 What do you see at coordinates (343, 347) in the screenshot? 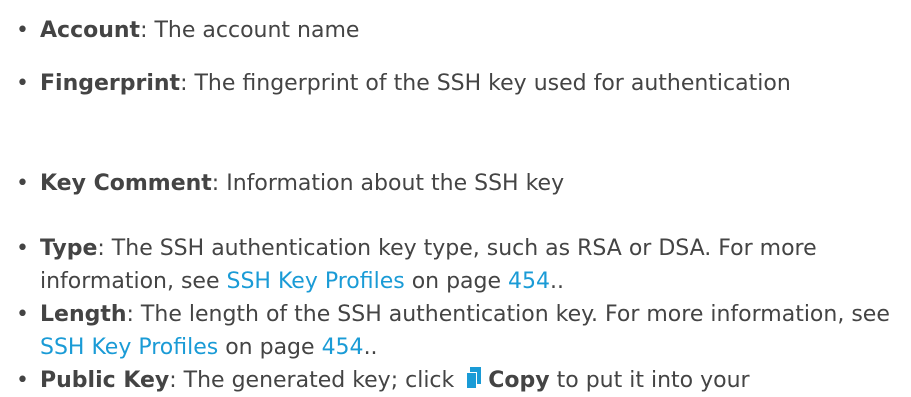
I see `page-454-link: 454` at bounding box center [343, 347].